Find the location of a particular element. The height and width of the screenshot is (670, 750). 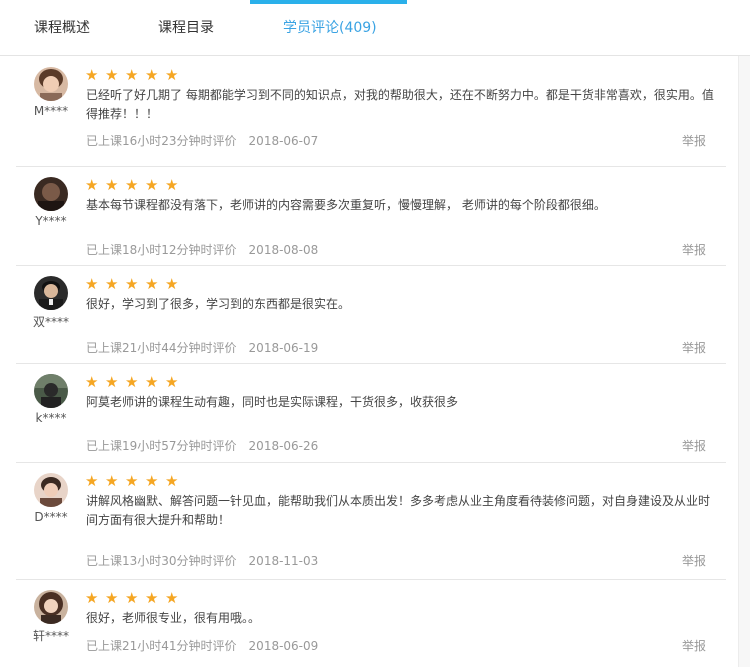

reviewer-name: D**** is located at coordinates (51, 517).